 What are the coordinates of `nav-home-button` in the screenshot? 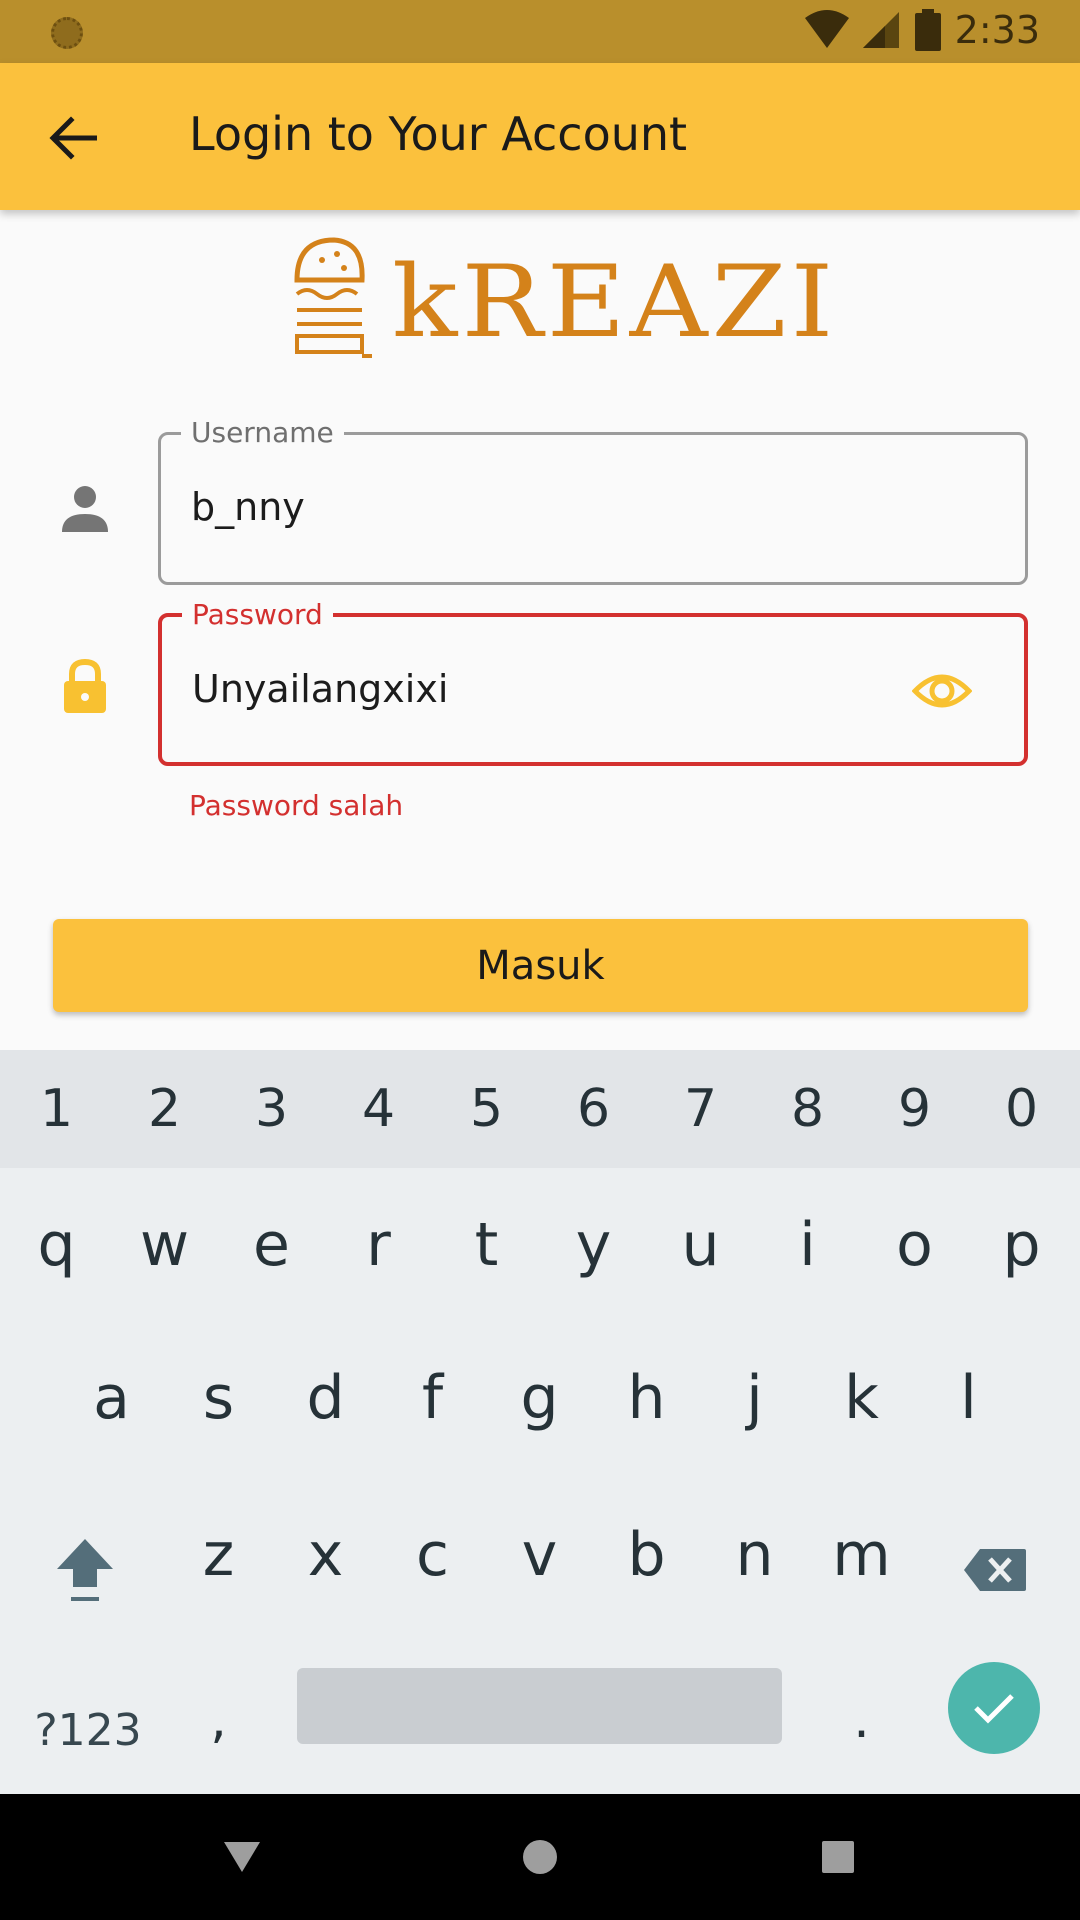 It's located at (540, 1857).